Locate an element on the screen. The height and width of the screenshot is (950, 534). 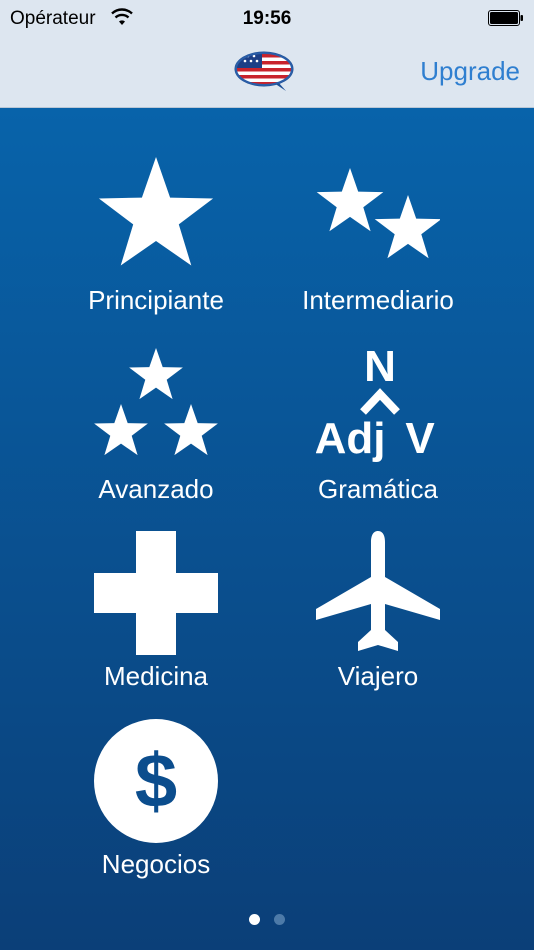
us-flag-speech-bubble-icon is located at coordinates (264, 71).